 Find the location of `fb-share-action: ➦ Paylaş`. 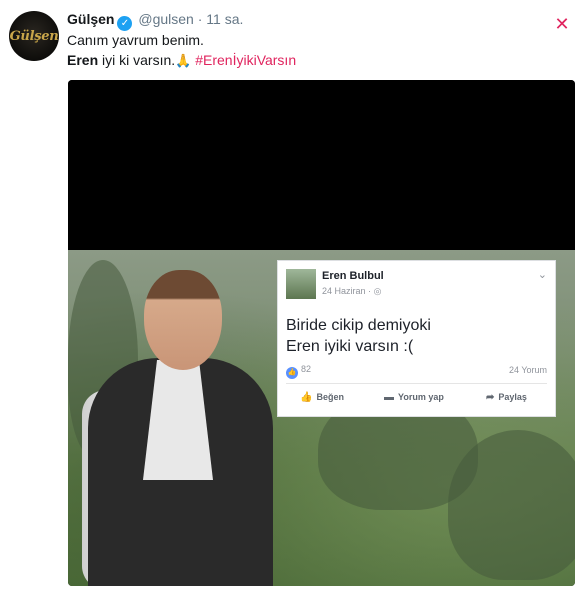

fb-share-action: ➦ Paylaş is located at coordinates (506, 397).